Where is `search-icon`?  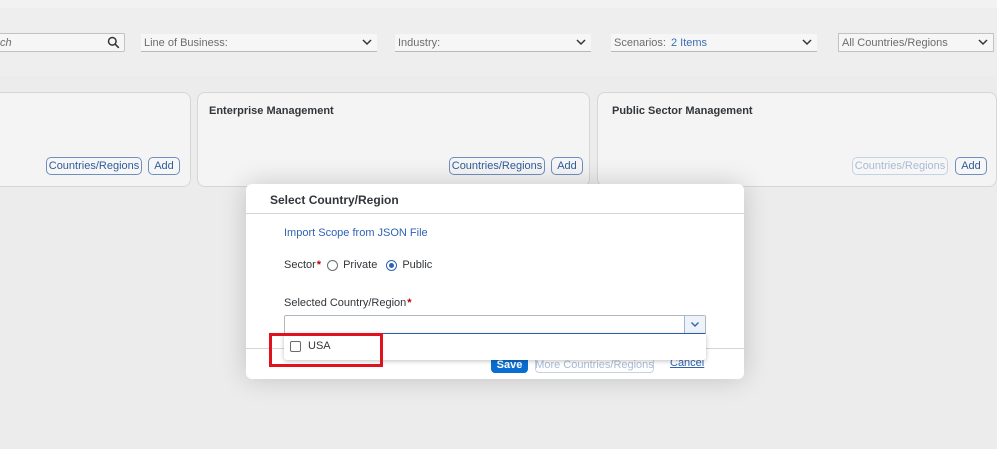 search-icon is located at coordinates (113, 42).